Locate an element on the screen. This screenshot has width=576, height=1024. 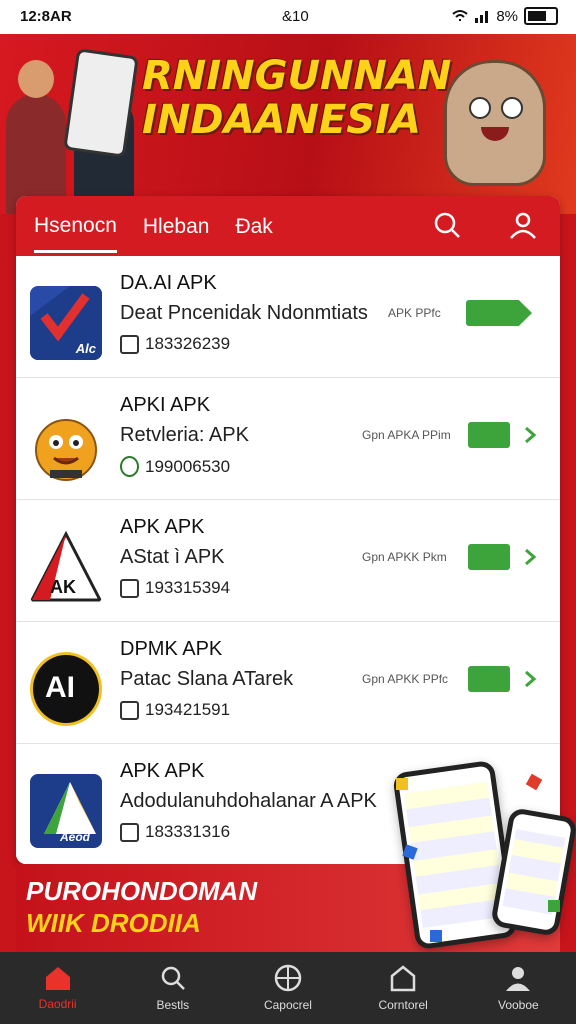
app-id: 199006530 is located at coordinates (188, 466).